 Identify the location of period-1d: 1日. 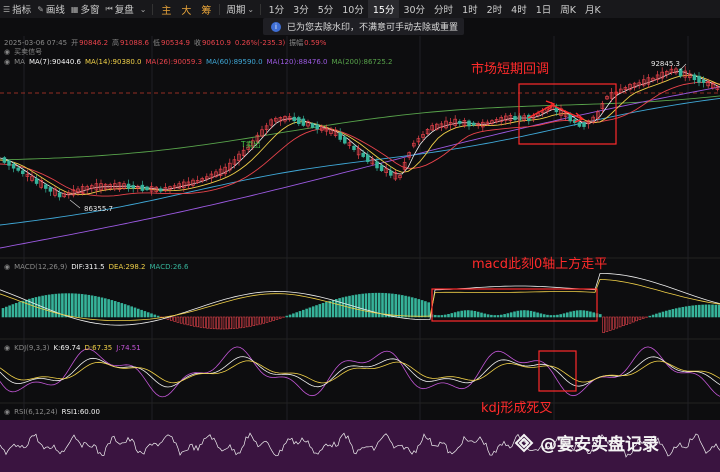
(543, 9).